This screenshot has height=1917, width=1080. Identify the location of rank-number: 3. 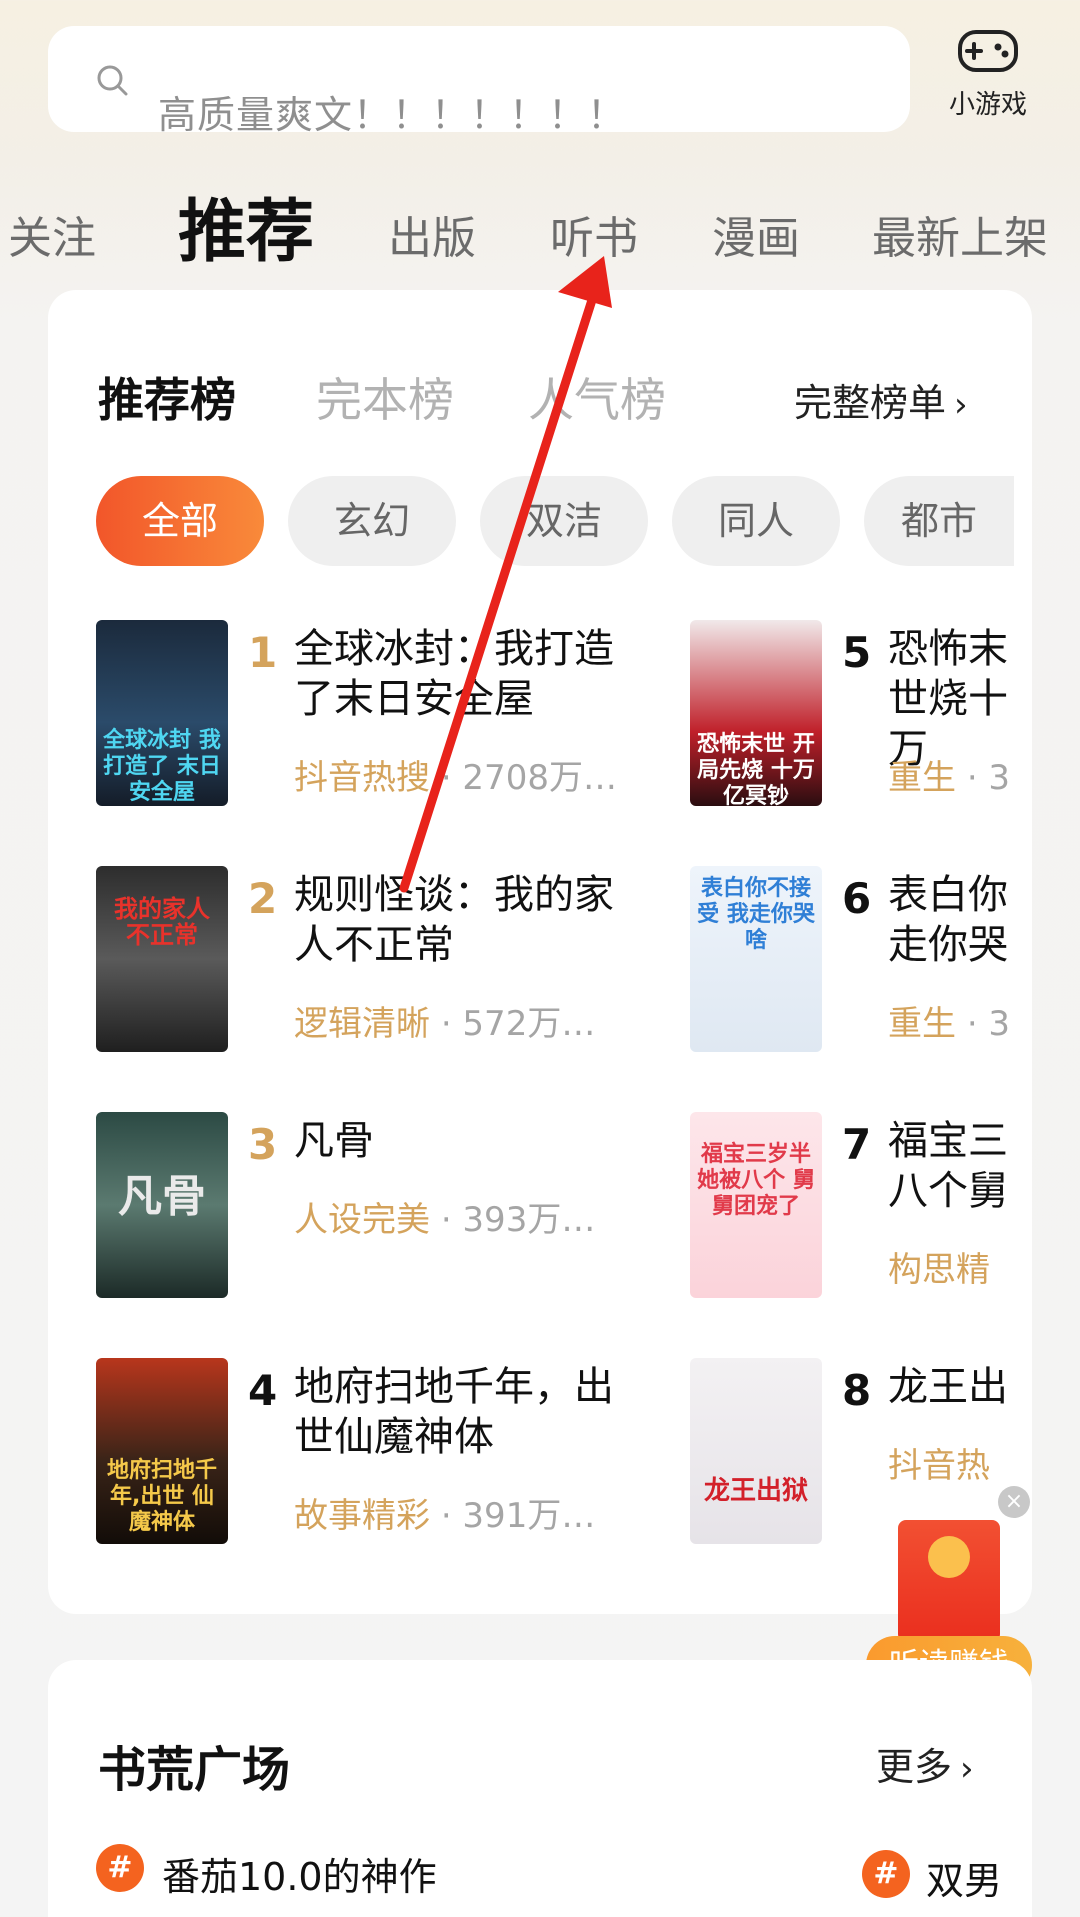
(263, 1144).